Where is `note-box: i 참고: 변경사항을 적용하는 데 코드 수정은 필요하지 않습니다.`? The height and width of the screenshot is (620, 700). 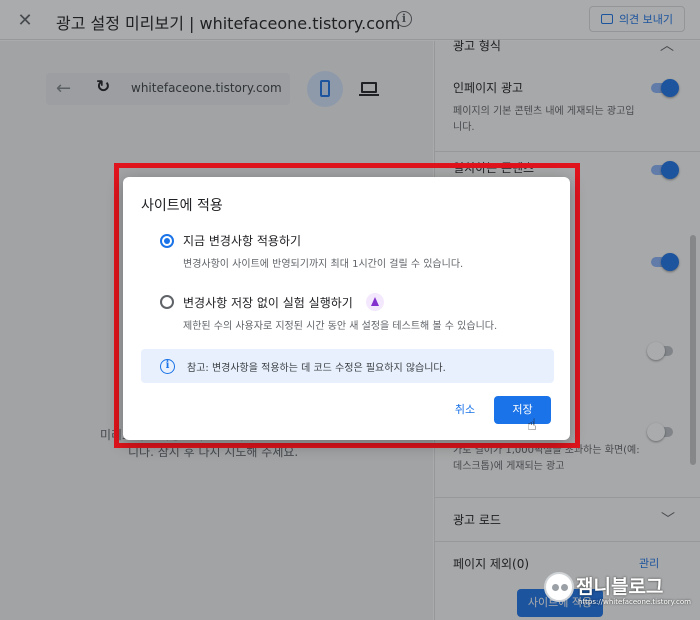
note-box: i 참고: 변경사항을 적용하는 데 코드 수정은 필요하지 않습니다. is located at coordinates (347, 366).